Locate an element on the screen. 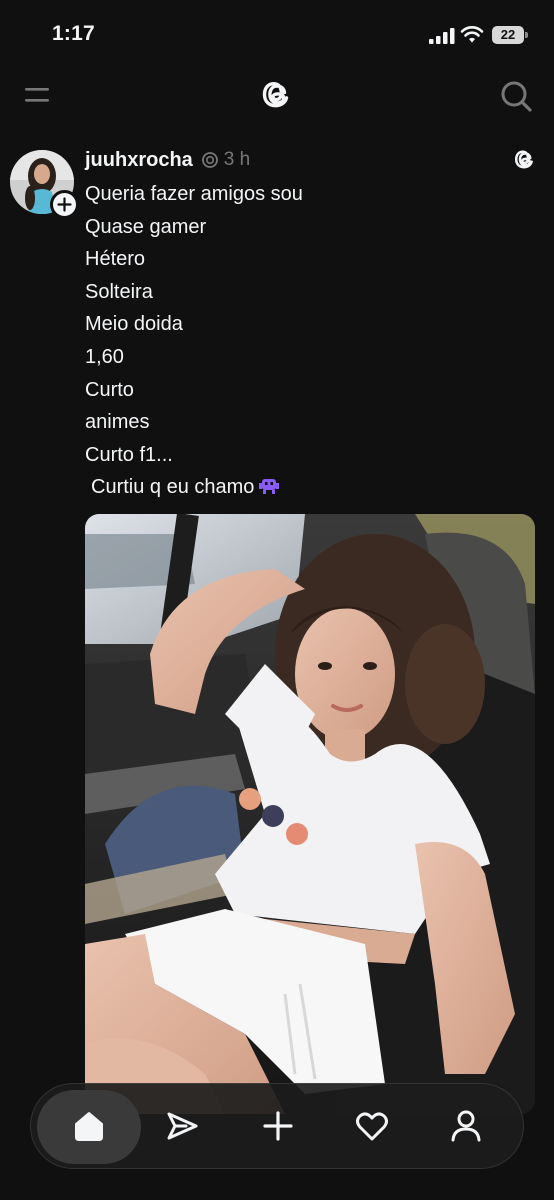  status-time: 1:17 is located at coordinates (73, 33).